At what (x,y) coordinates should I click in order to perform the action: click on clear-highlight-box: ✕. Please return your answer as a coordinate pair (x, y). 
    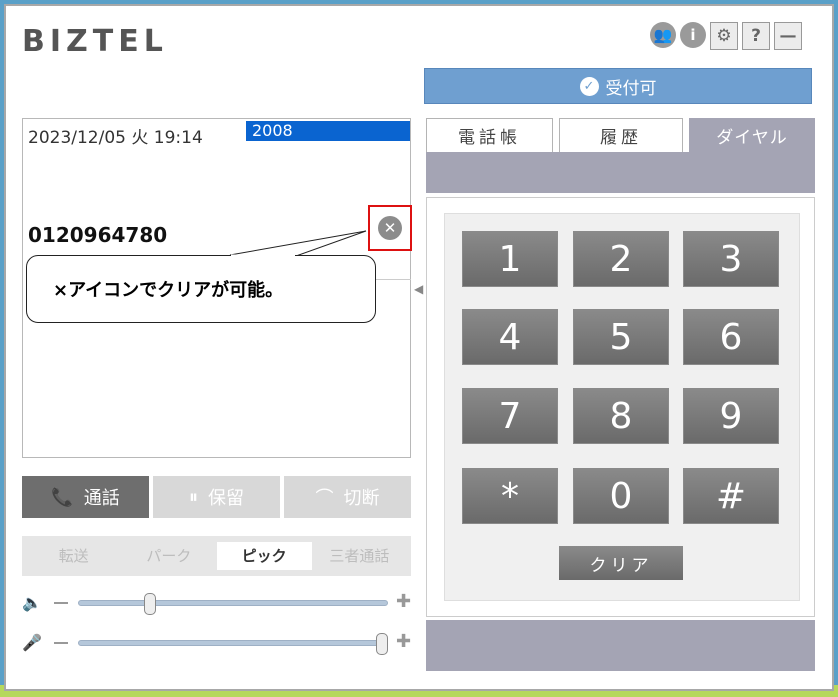
    Looking at the image, I should click on (390, 228).